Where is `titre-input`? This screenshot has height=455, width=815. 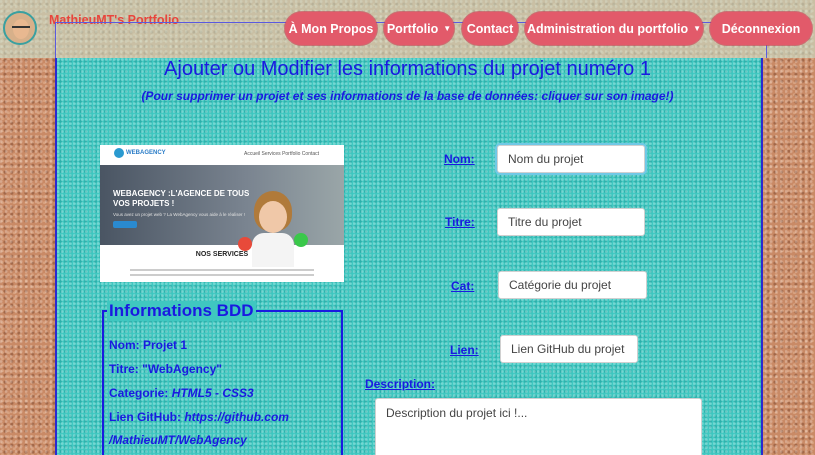
titre-input is located at coordinates (571, 222).